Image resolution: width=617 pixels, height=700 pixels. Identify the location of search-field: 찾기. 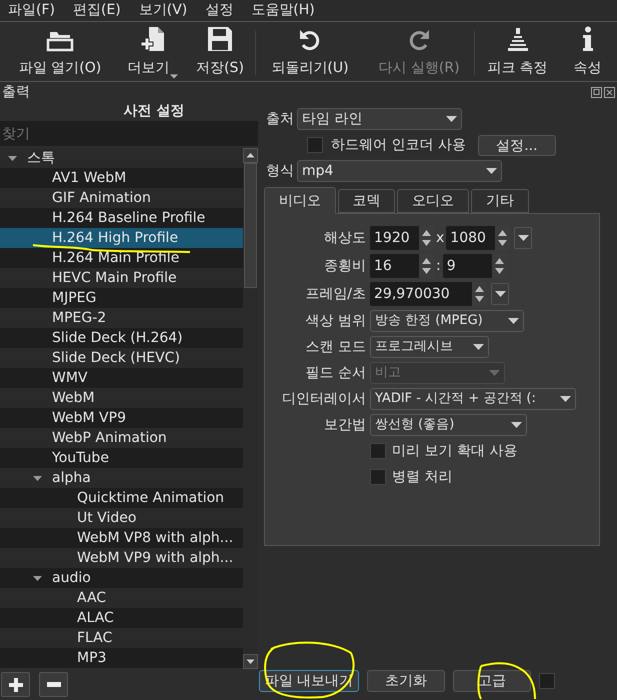
(129, 133).